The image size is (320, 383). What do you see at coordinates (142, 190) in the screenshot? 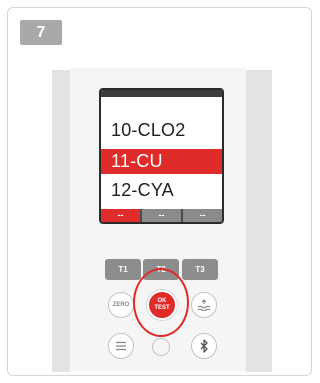
I see `display-list-item: 12-CYA` at bounding box center [142, 190].